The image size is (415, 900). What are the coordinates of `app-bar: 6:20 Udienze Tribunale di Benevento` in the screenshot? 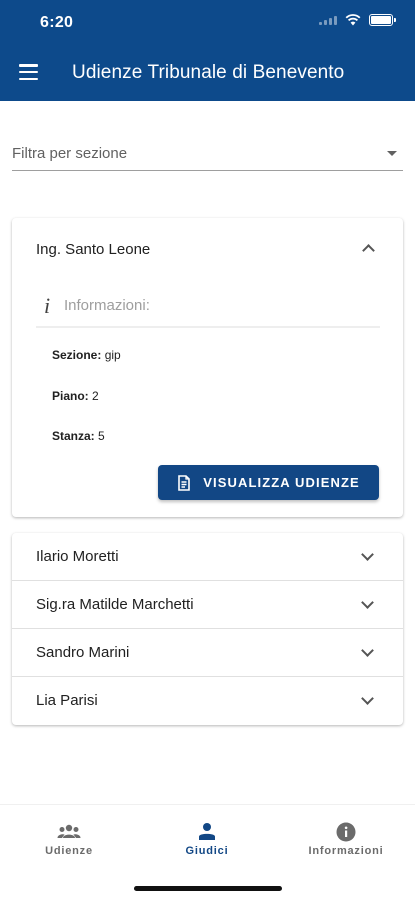 It's located at (207, 50).